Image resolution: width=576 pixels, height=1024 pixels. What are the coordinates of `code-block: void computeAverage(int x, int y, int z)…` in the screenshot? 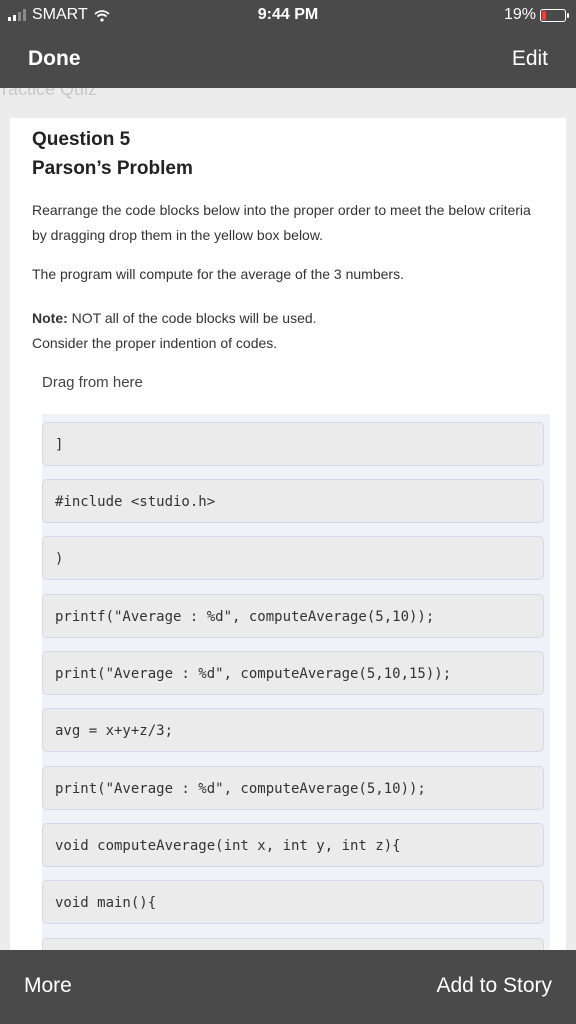 It's located at (293, 845).